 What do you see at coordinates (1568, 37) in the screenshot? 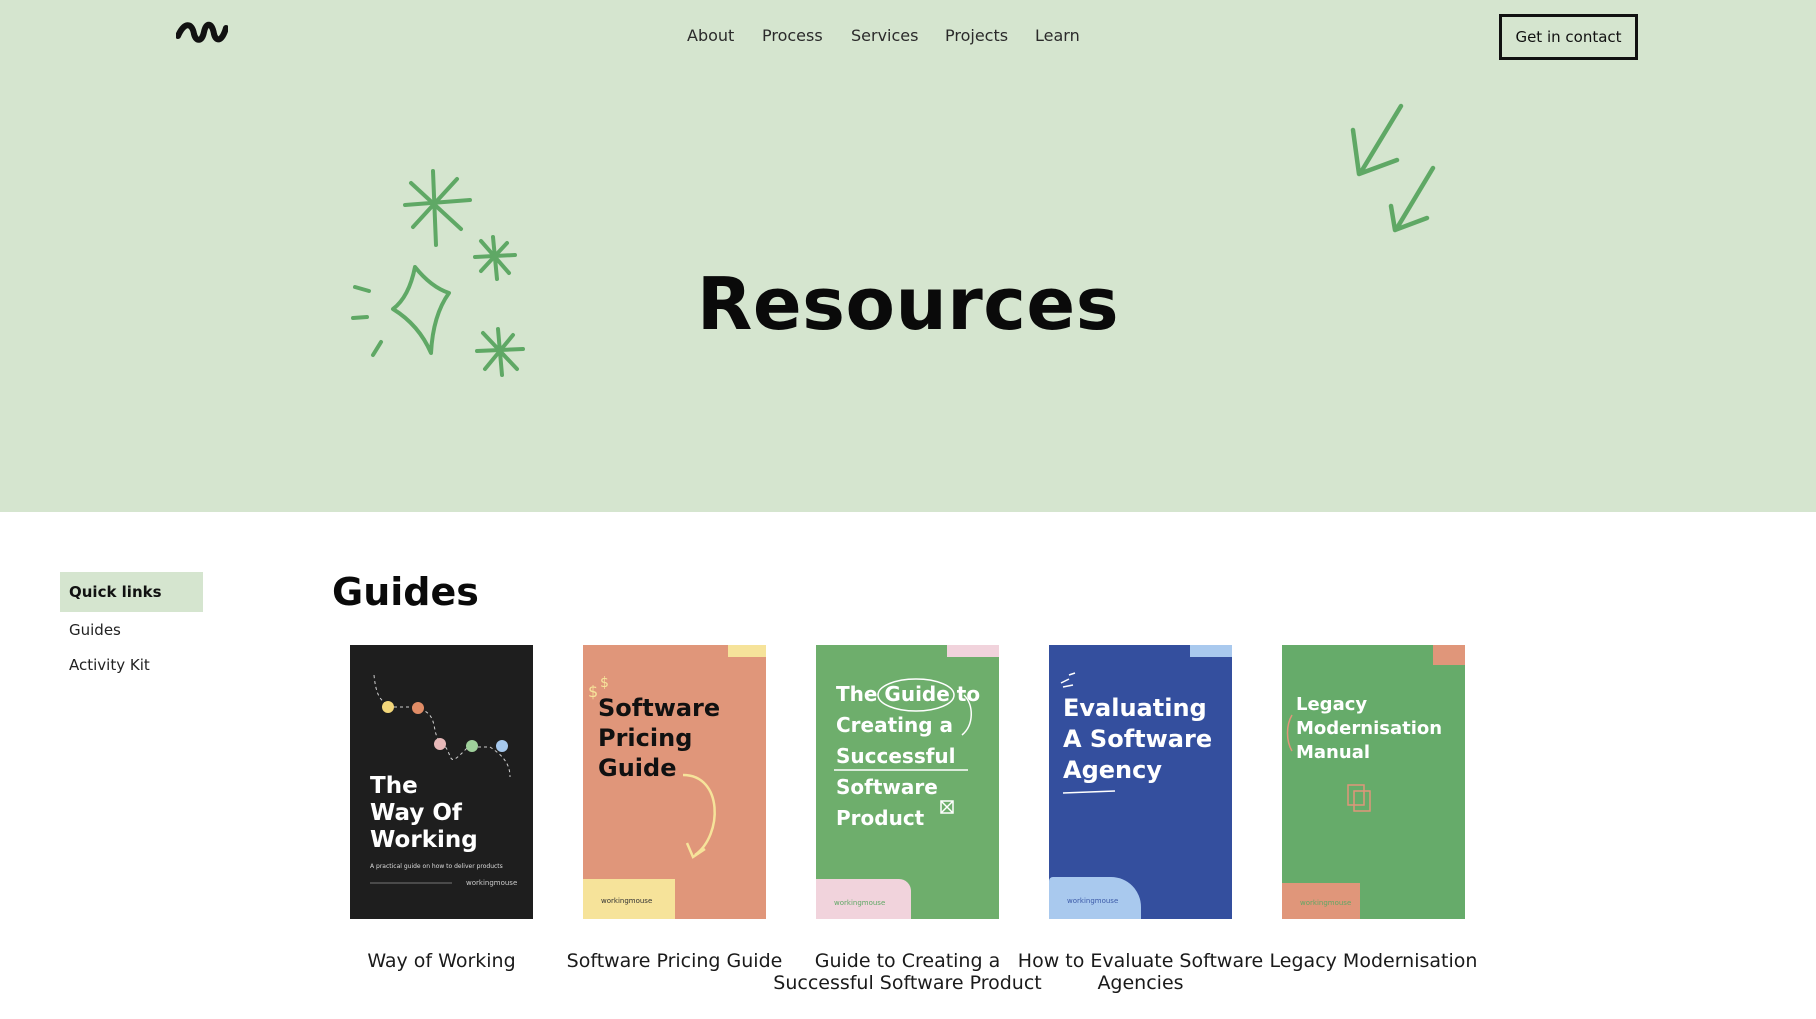
I see `get-in-contact-button: Get in contact` at bounding box center [1568, 37].